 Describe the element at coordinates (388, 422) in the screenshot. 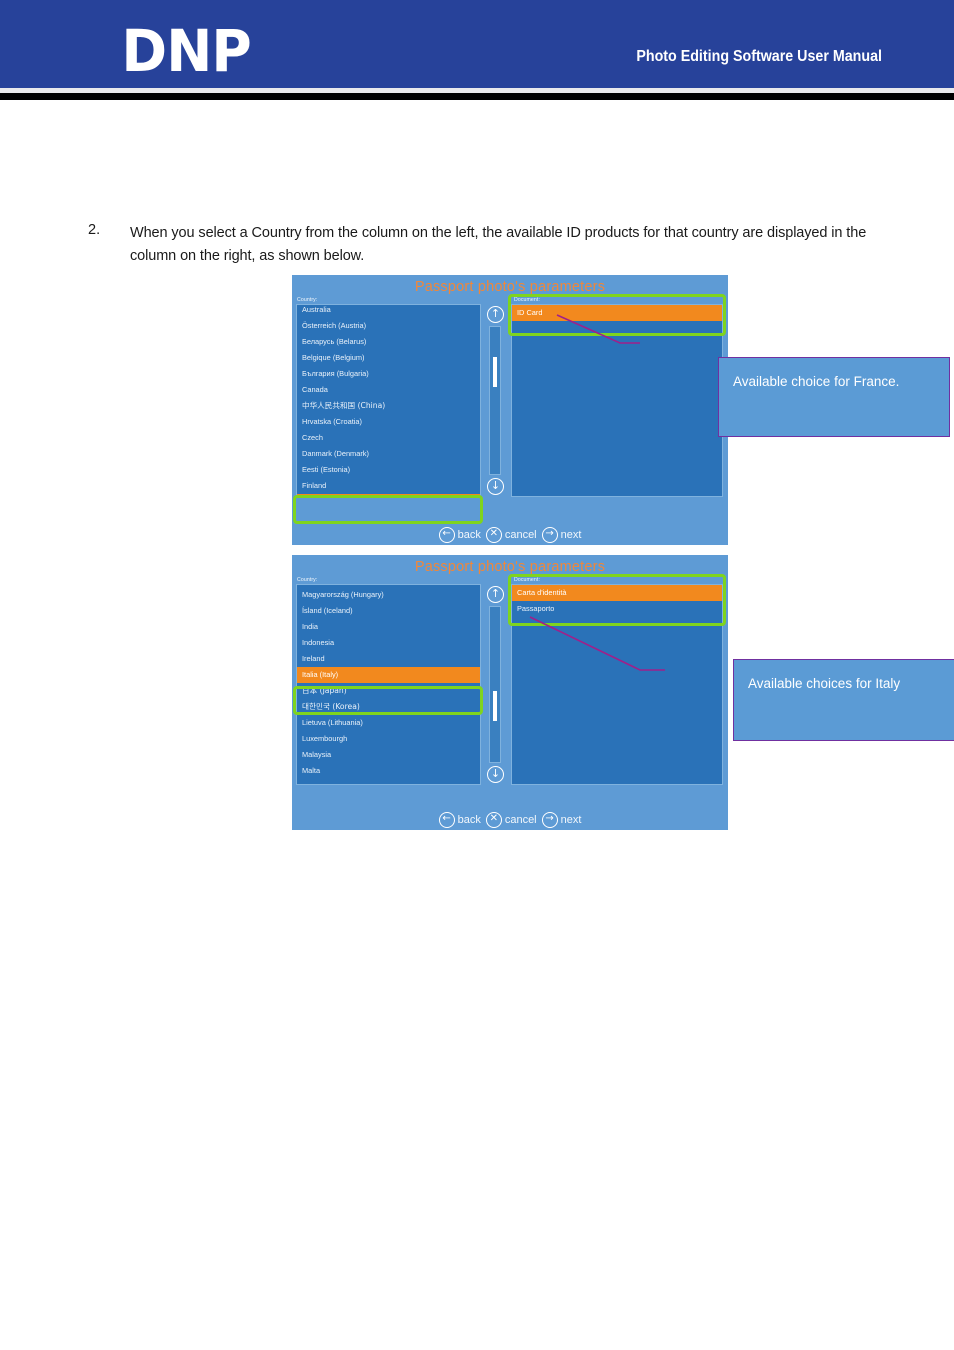

I see `country-list-item: Hrvatska (Croatia)` at that location.